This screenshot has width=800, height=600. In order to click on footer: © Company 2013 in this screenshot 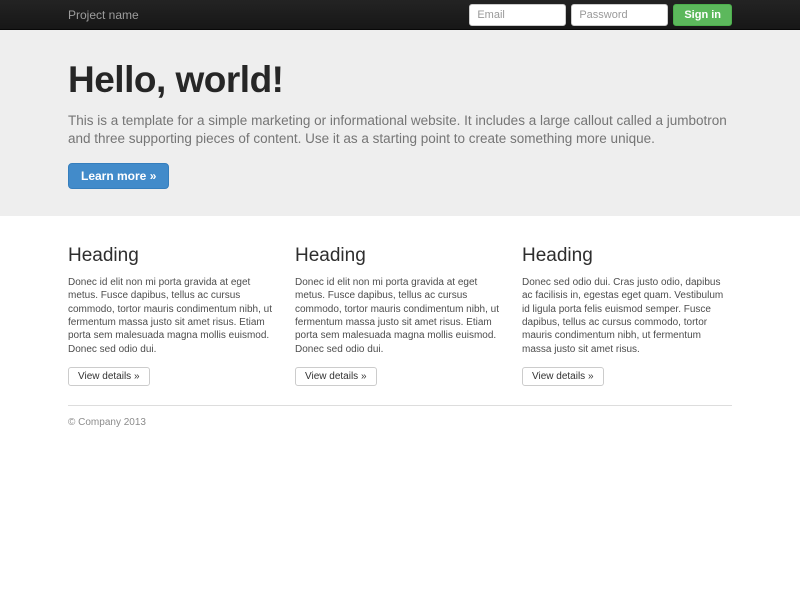, I will do `click(400, 416)`.